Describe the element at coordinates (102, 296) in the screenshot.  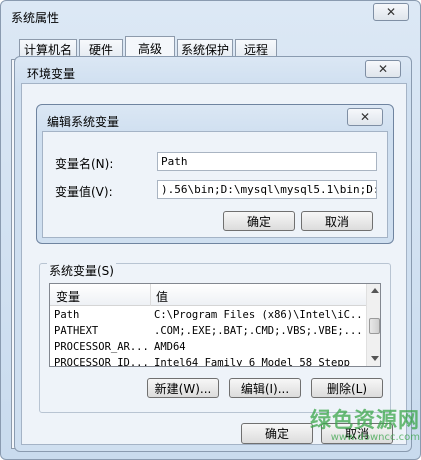
I see `column-header-variable: 变量` at that location.